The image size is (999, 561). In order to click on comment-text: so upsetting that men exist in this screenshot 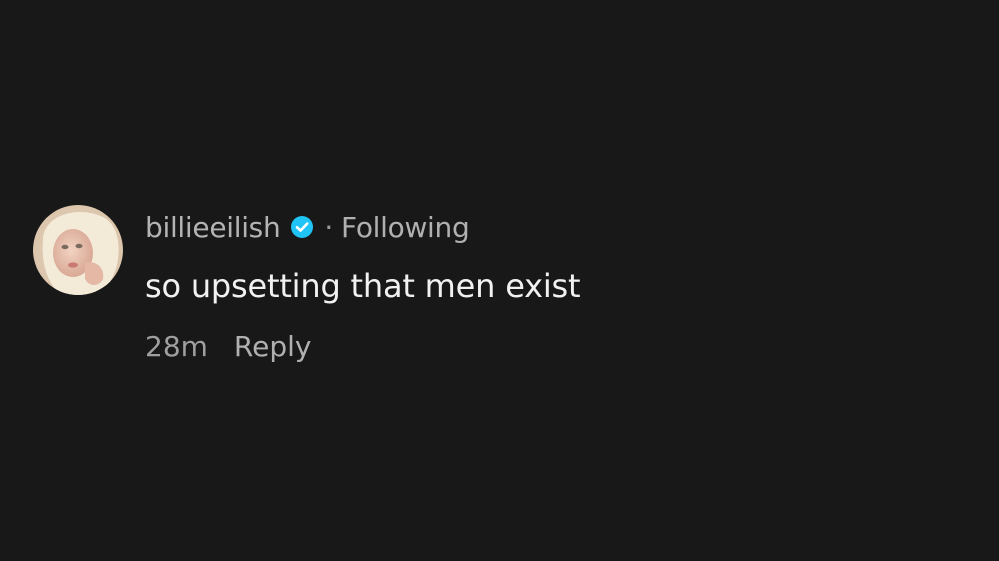, I will do `click(363, 286)`.